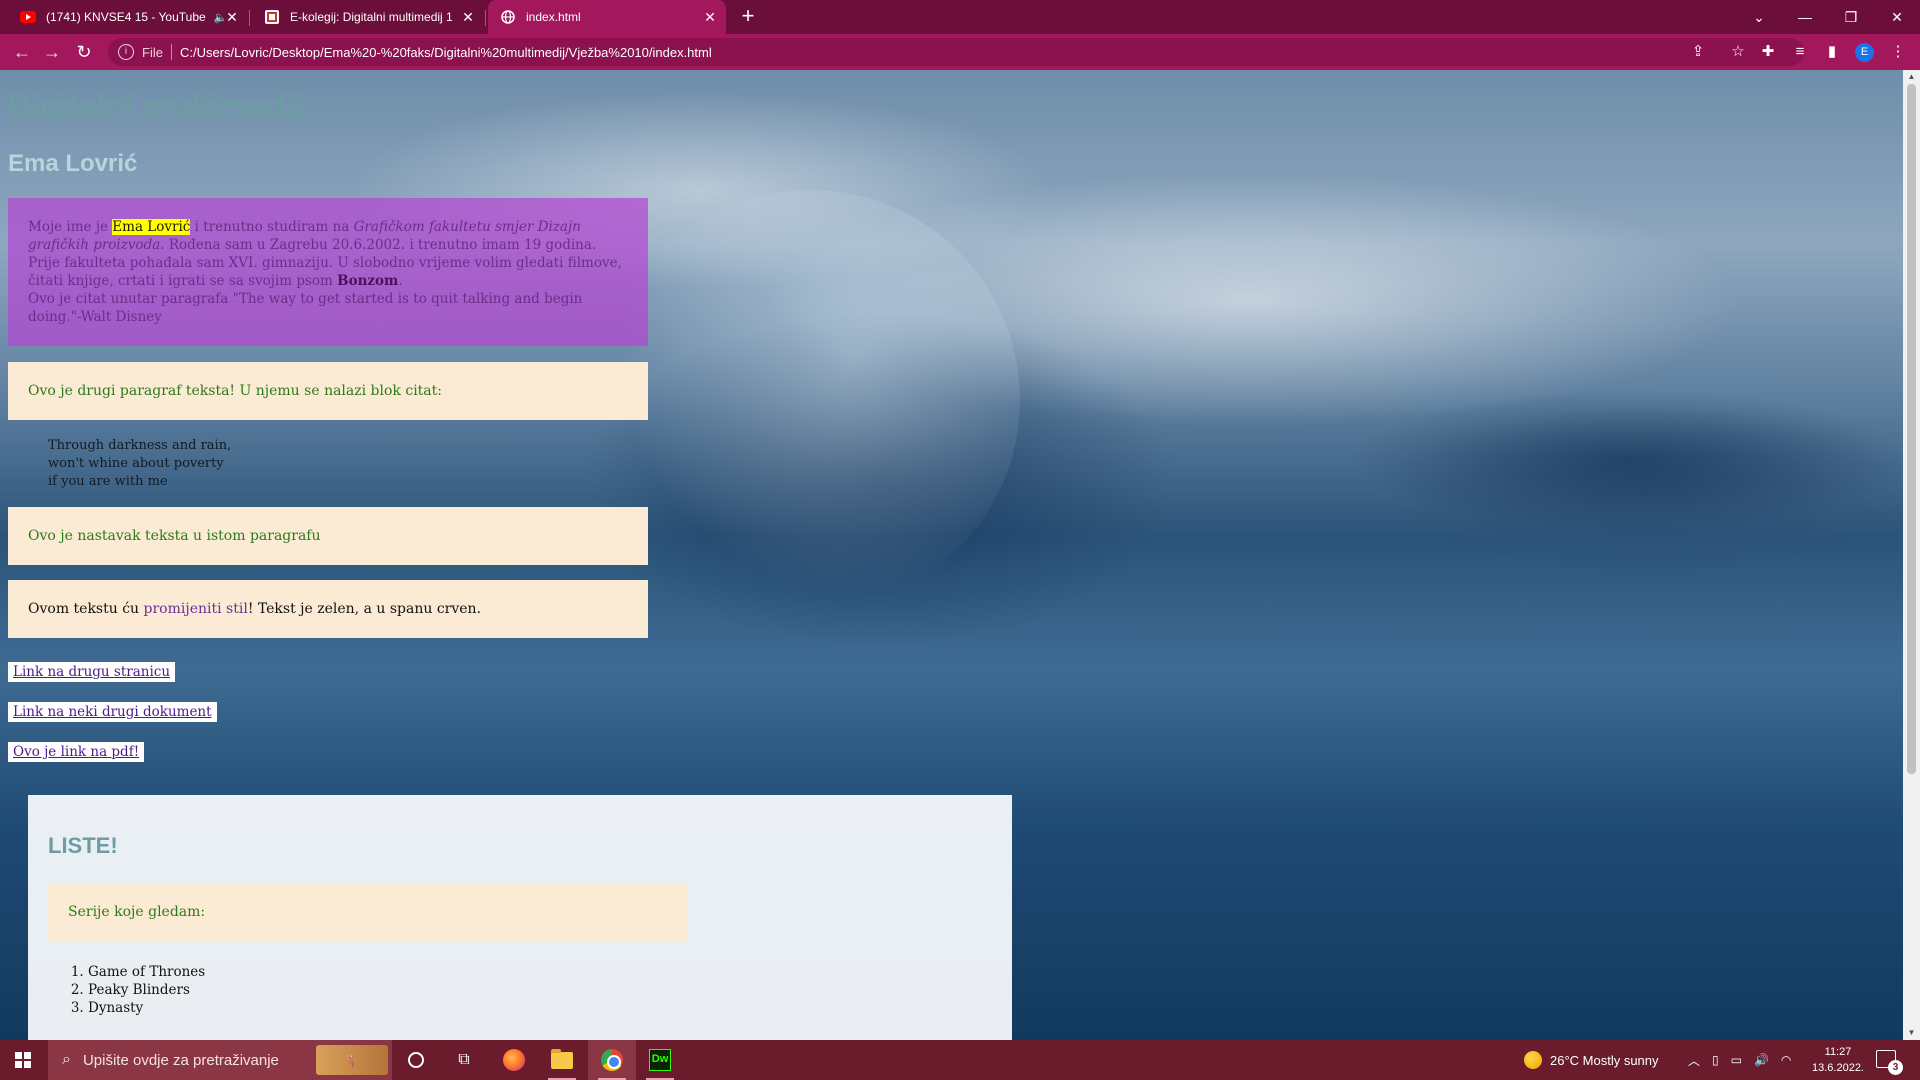 The width and height of the screenshot is (1920, 1080). What do you see at coordinates (1897, 17) in the screenshot?
I see `close-window-button: ✕` at bounding box center [1897, 17].